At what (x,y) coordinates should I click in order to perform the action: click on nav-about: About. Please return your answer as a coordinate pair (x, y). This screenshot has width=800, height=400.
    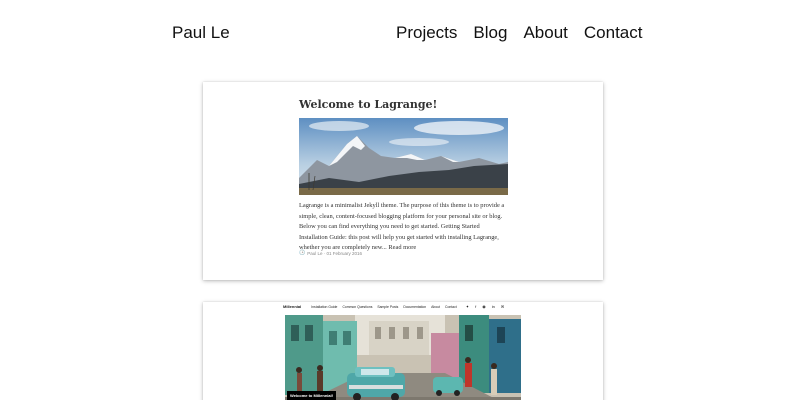
    Looking at the image, I should click on (545, 33).